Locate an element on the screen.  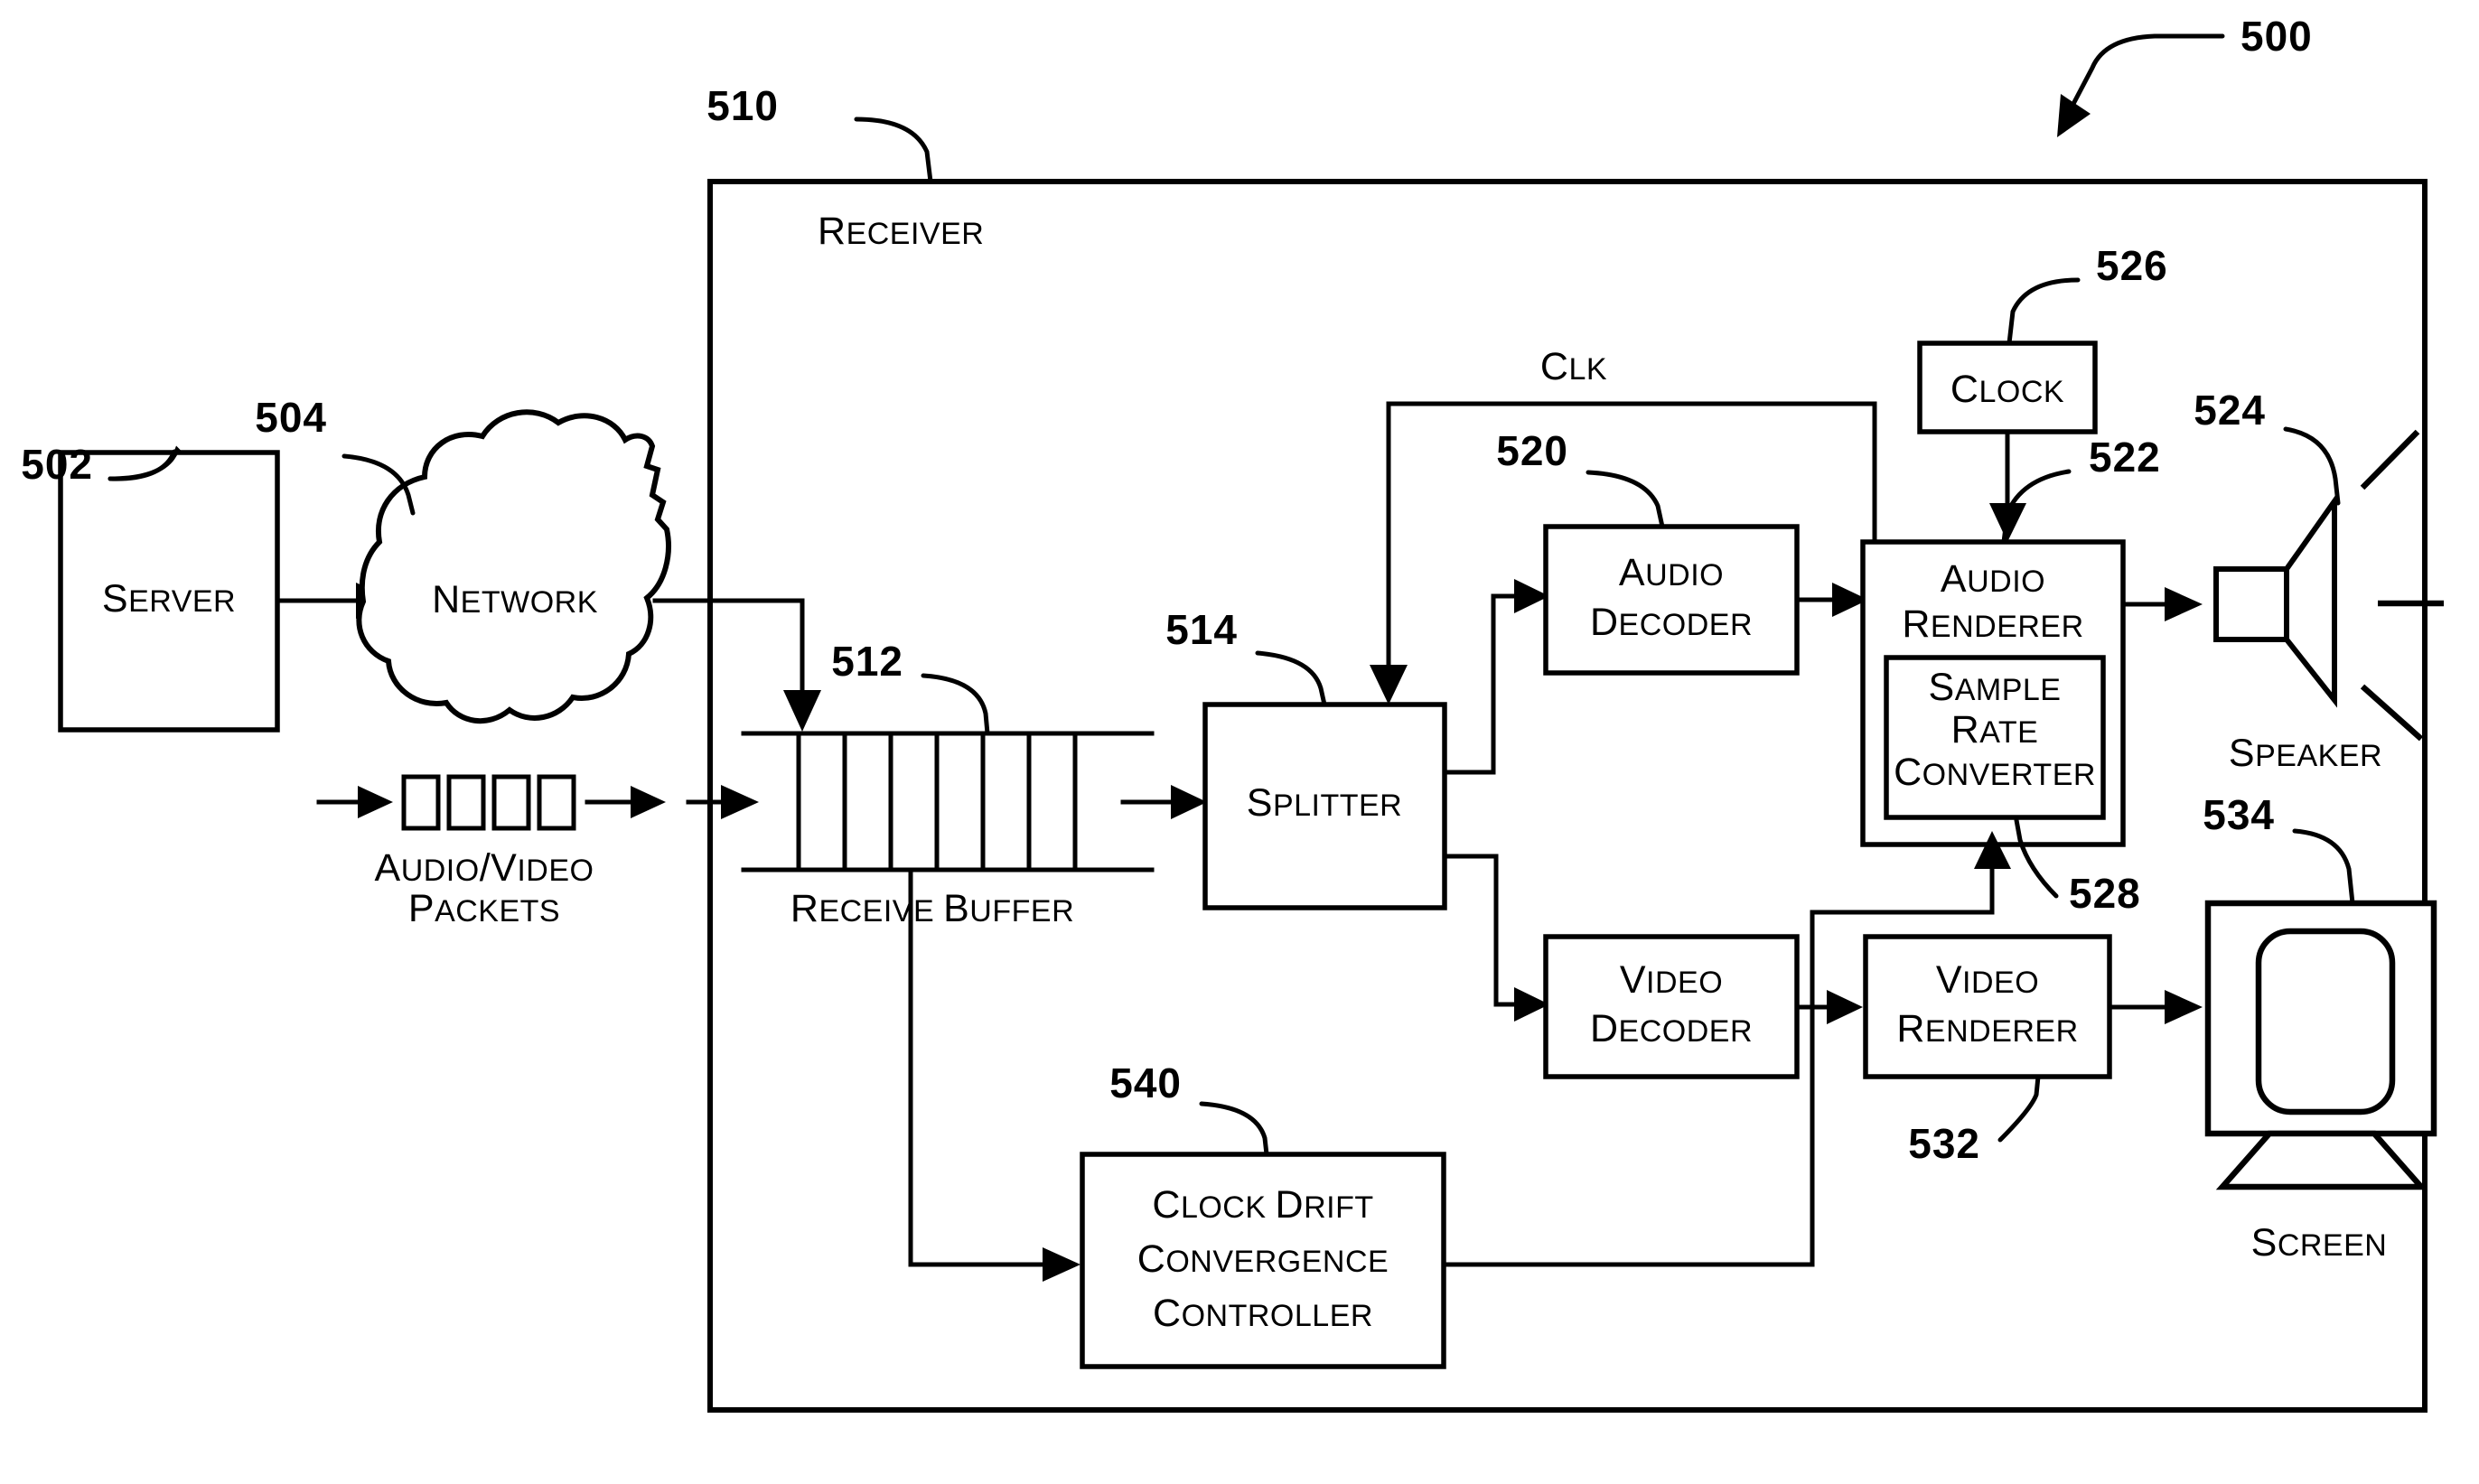
arrow-video-decoder-to-renderer is located at coordinates (1828, 1007).